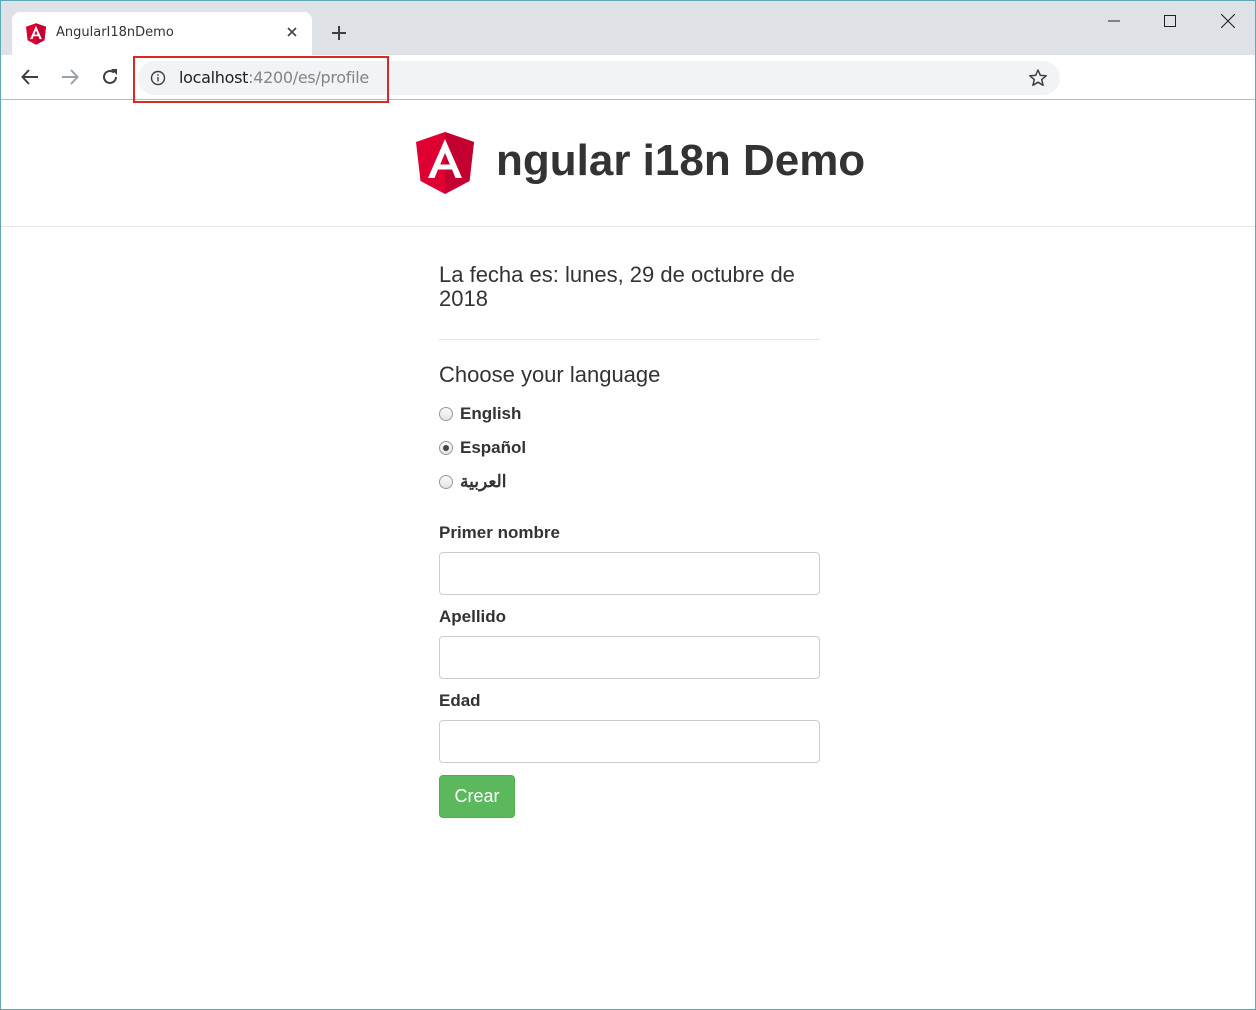 The image size is (1256, 1010). What do you see at coordinates (629, 573) in the screenshot?
I see `first-name-input` at bounding box center [629, 573].